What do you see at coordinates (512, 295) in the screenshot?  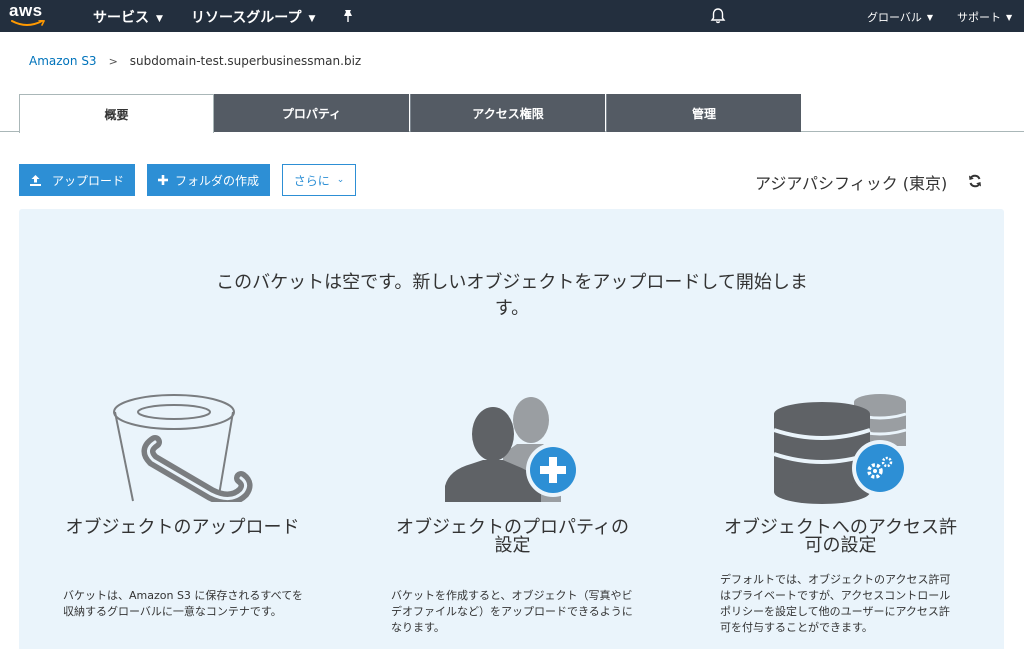 I see `empty-bucket-message: このバケットは空です。新しいオブジェクトをアップロードして開始します。` at bounding box center [512, 295].